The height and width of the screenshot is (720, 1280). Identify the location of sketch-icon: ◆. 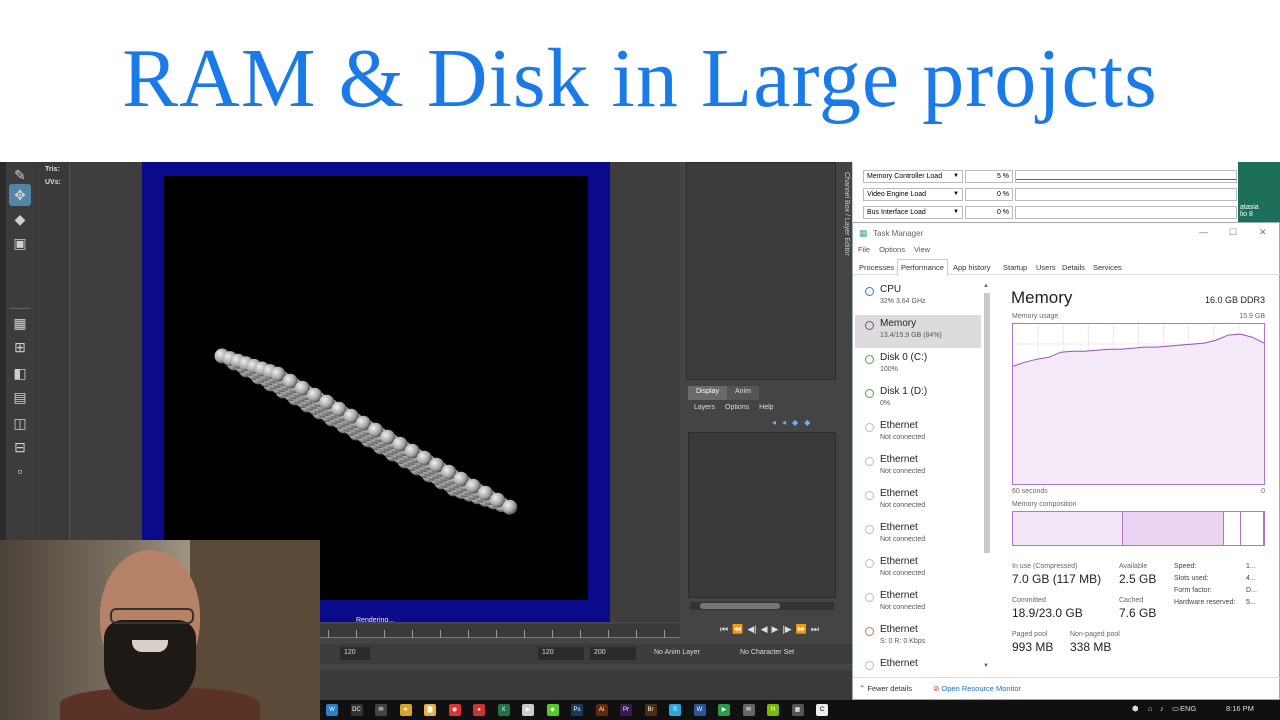
(552, 710).